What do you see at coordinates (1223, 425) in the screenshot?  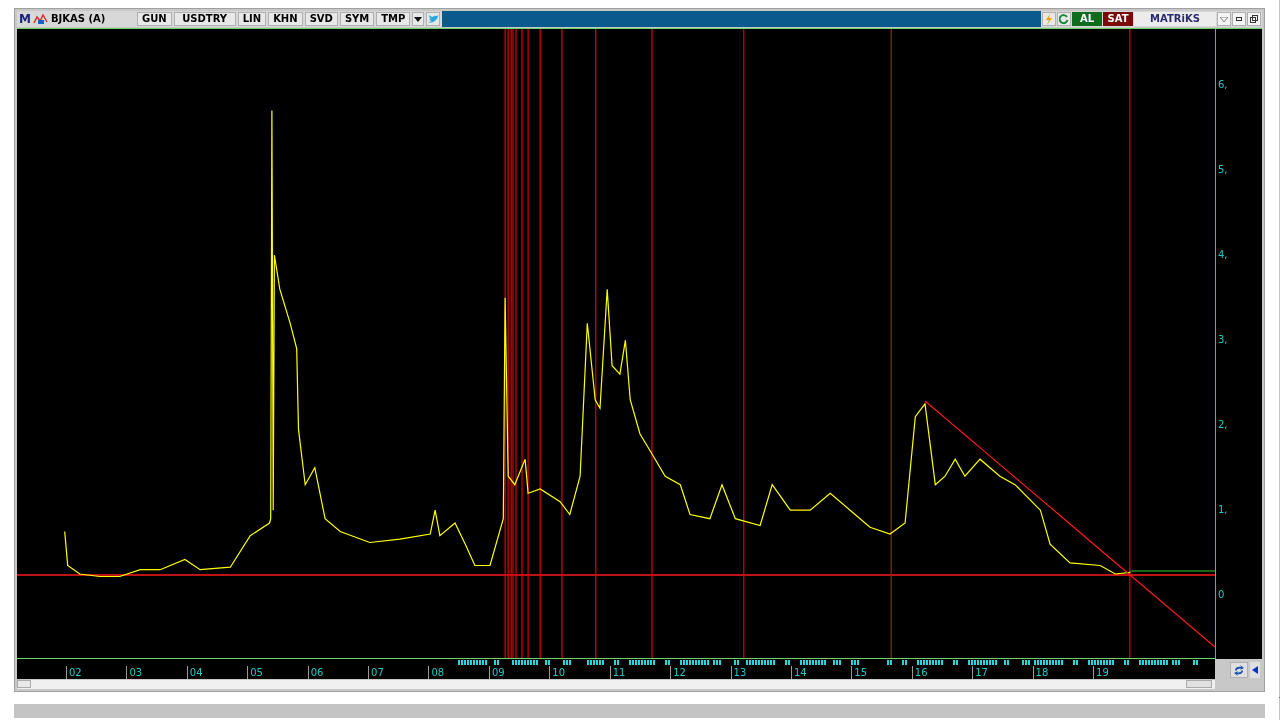 I see `axis-label: 2,` at bounding box center [1223, 425].